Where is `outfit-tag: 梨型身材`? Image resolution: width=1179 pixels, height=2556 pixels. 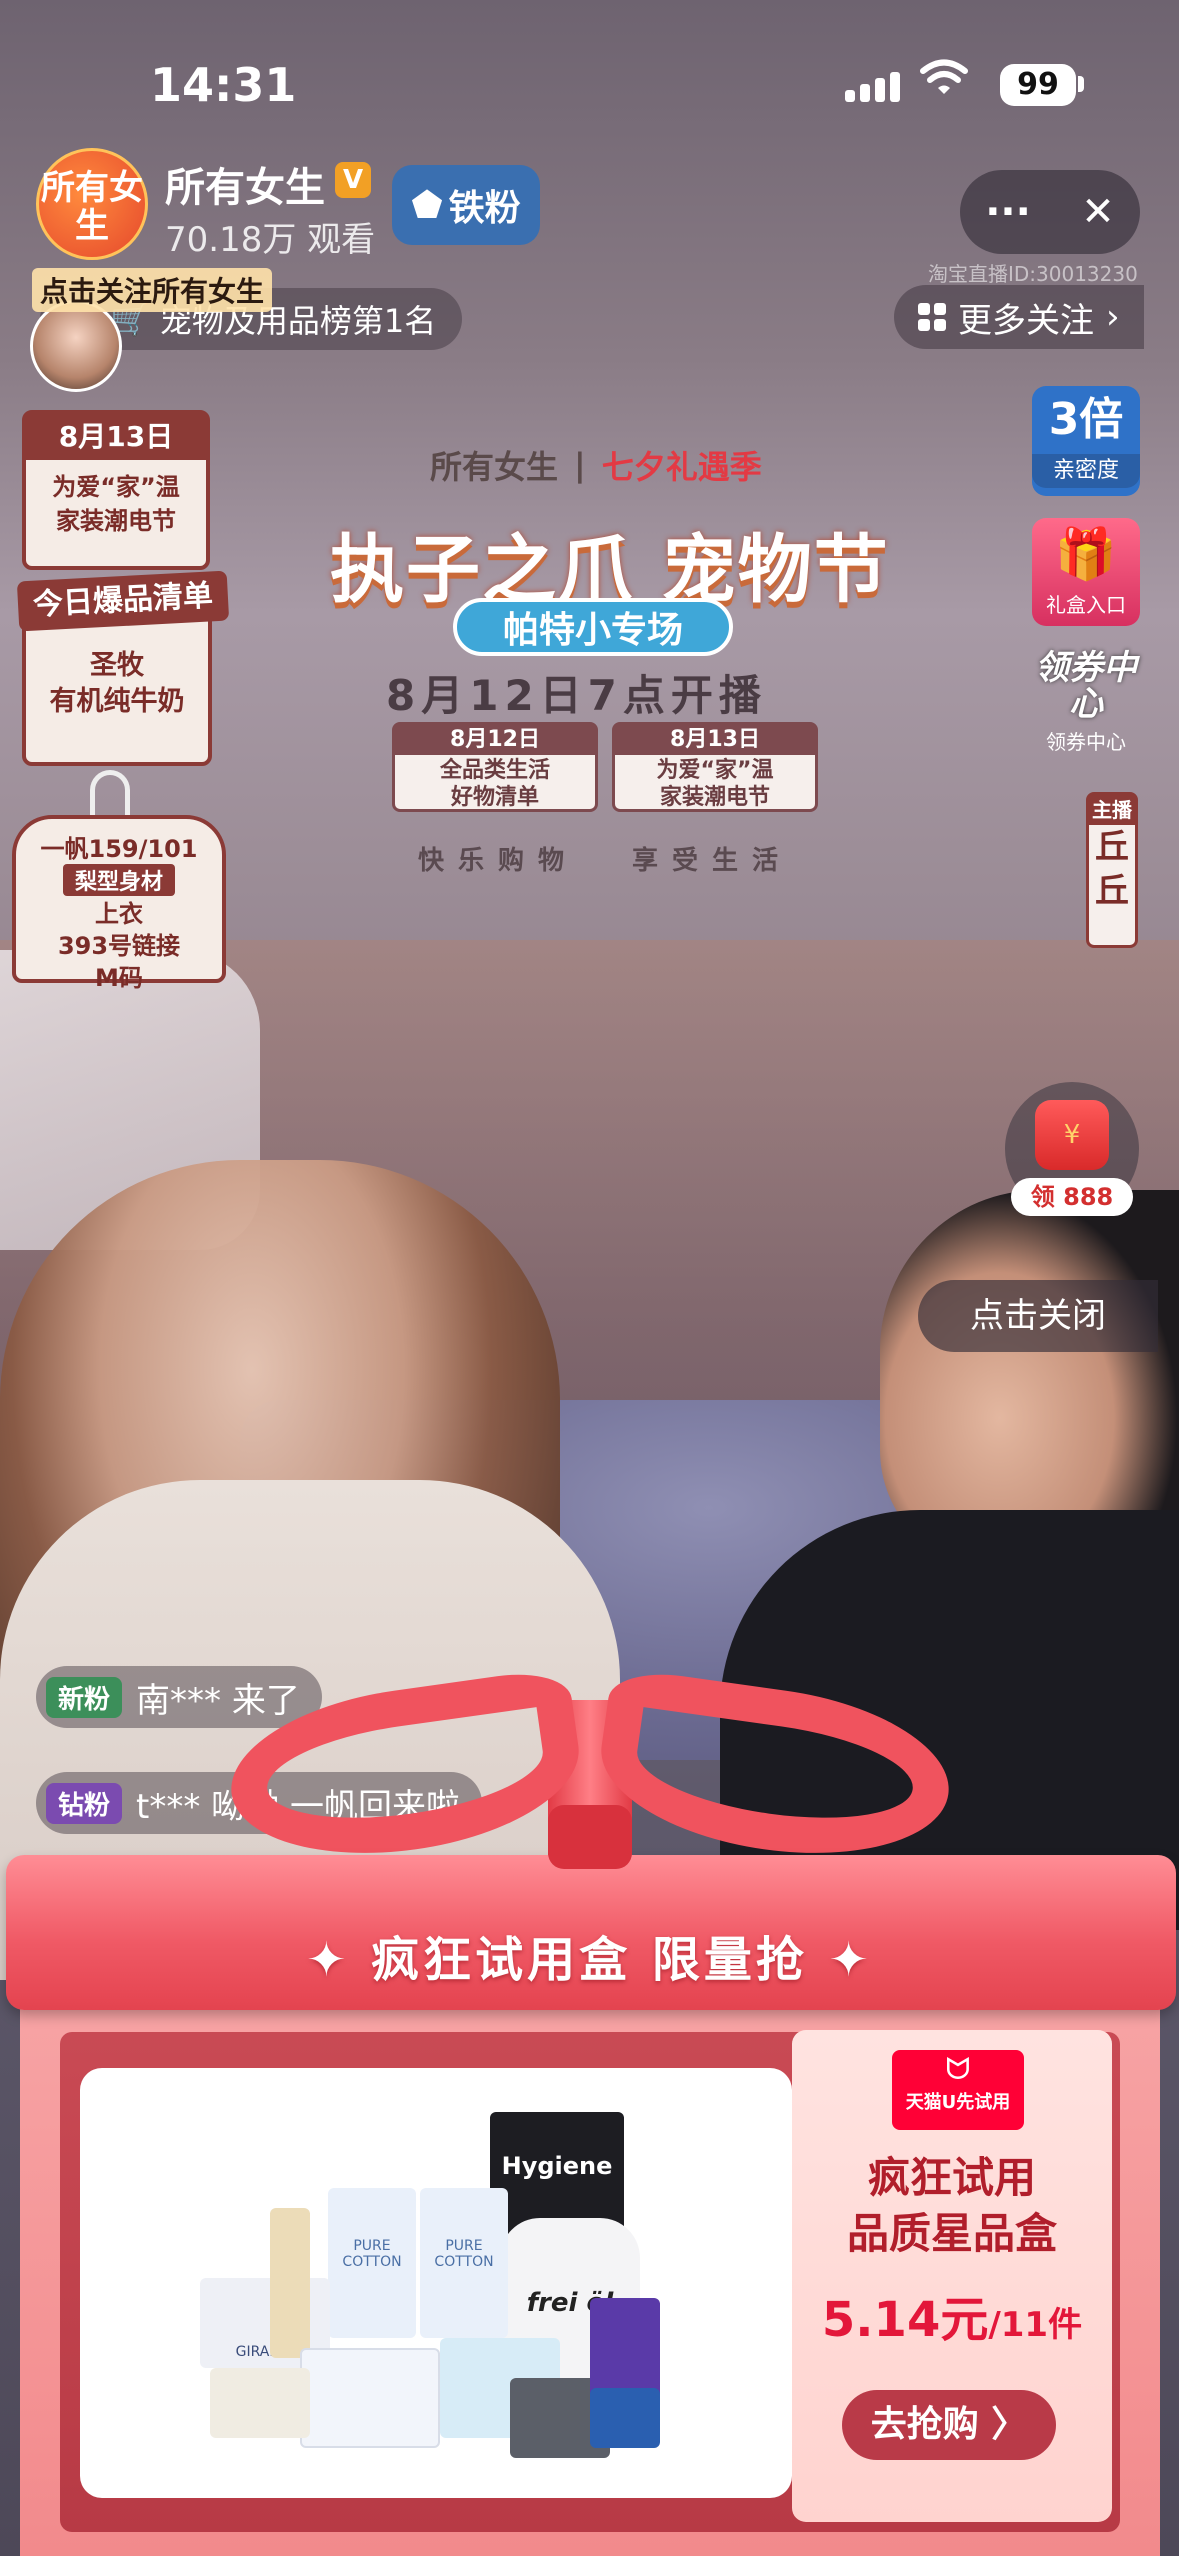
outfit-tag: 梨型身材 is located at coordinates (118, 880).